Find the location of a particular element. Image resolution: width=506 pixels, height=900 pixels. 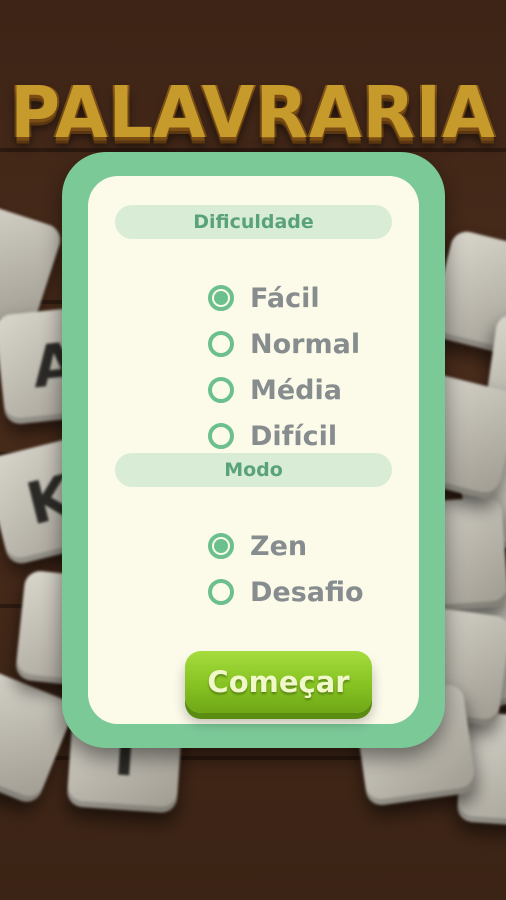

difficulty-option-normal: Normal is located at coordinates (284, 344).